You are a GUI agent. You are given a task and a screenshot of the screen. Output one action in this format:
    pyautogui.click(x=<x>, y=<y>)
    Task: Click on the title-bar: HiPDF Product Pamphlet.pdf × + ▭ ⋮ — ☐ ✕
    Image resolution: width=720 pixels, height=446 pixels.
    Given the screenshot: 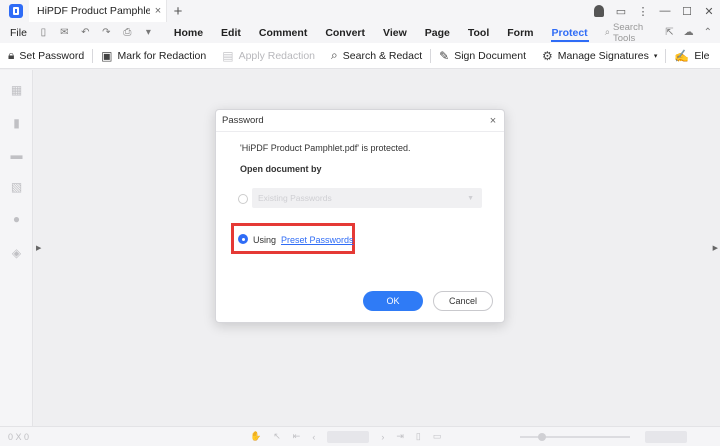 What is the action you would take?
    pyautogui.click(x=360, y=11)
    